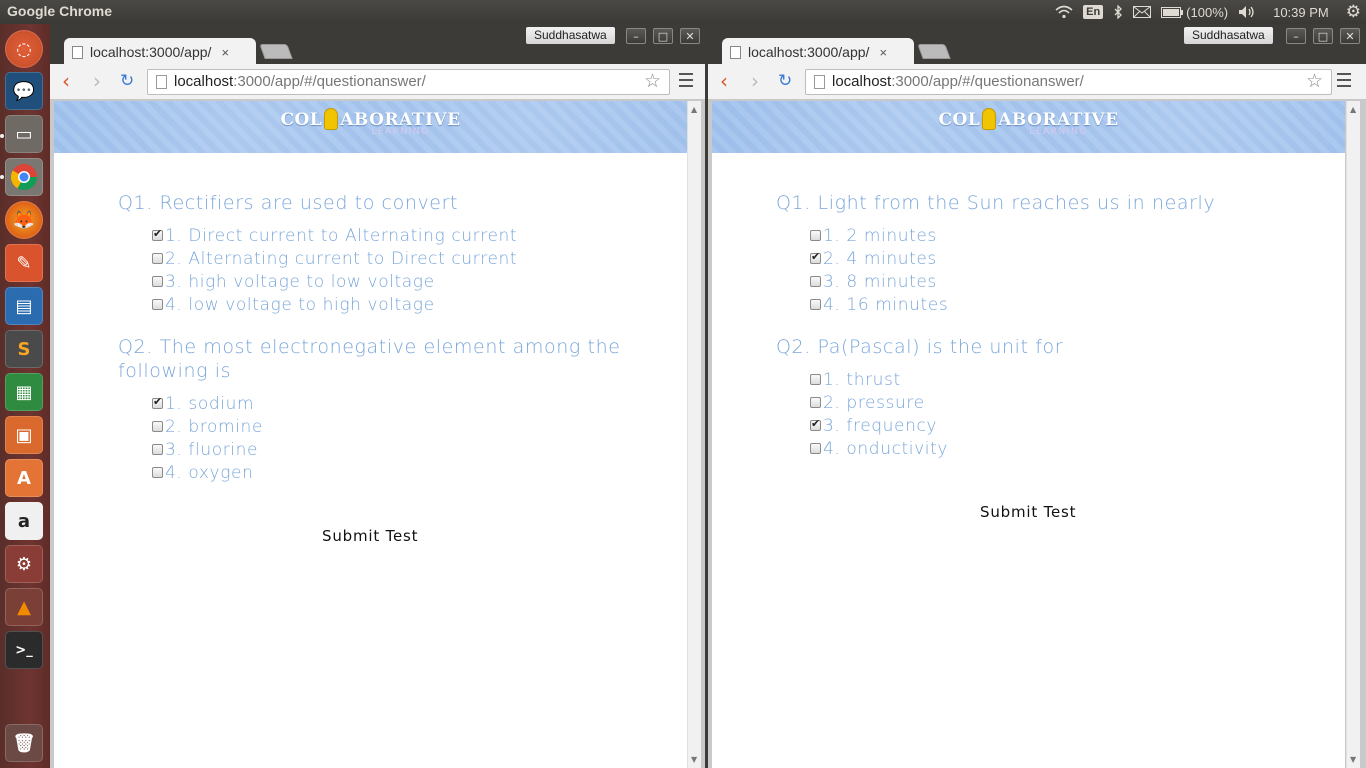 This screenshot has height=768, width=1366. What do you see at coordinates (24, 521) in the screenshot?
I see `amazon-icon: a` at bounding box center [24, 521].